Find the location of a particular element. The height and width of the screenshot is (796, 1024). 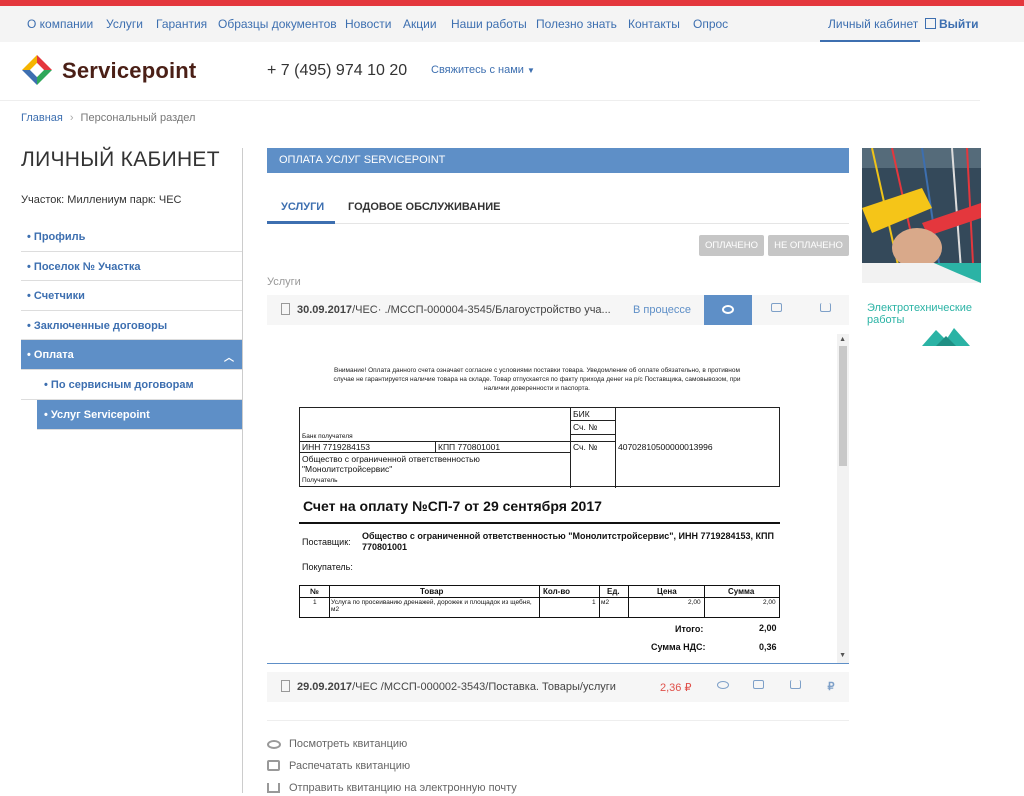

nav-poll: Опрос is located at coordinates (710, 24).